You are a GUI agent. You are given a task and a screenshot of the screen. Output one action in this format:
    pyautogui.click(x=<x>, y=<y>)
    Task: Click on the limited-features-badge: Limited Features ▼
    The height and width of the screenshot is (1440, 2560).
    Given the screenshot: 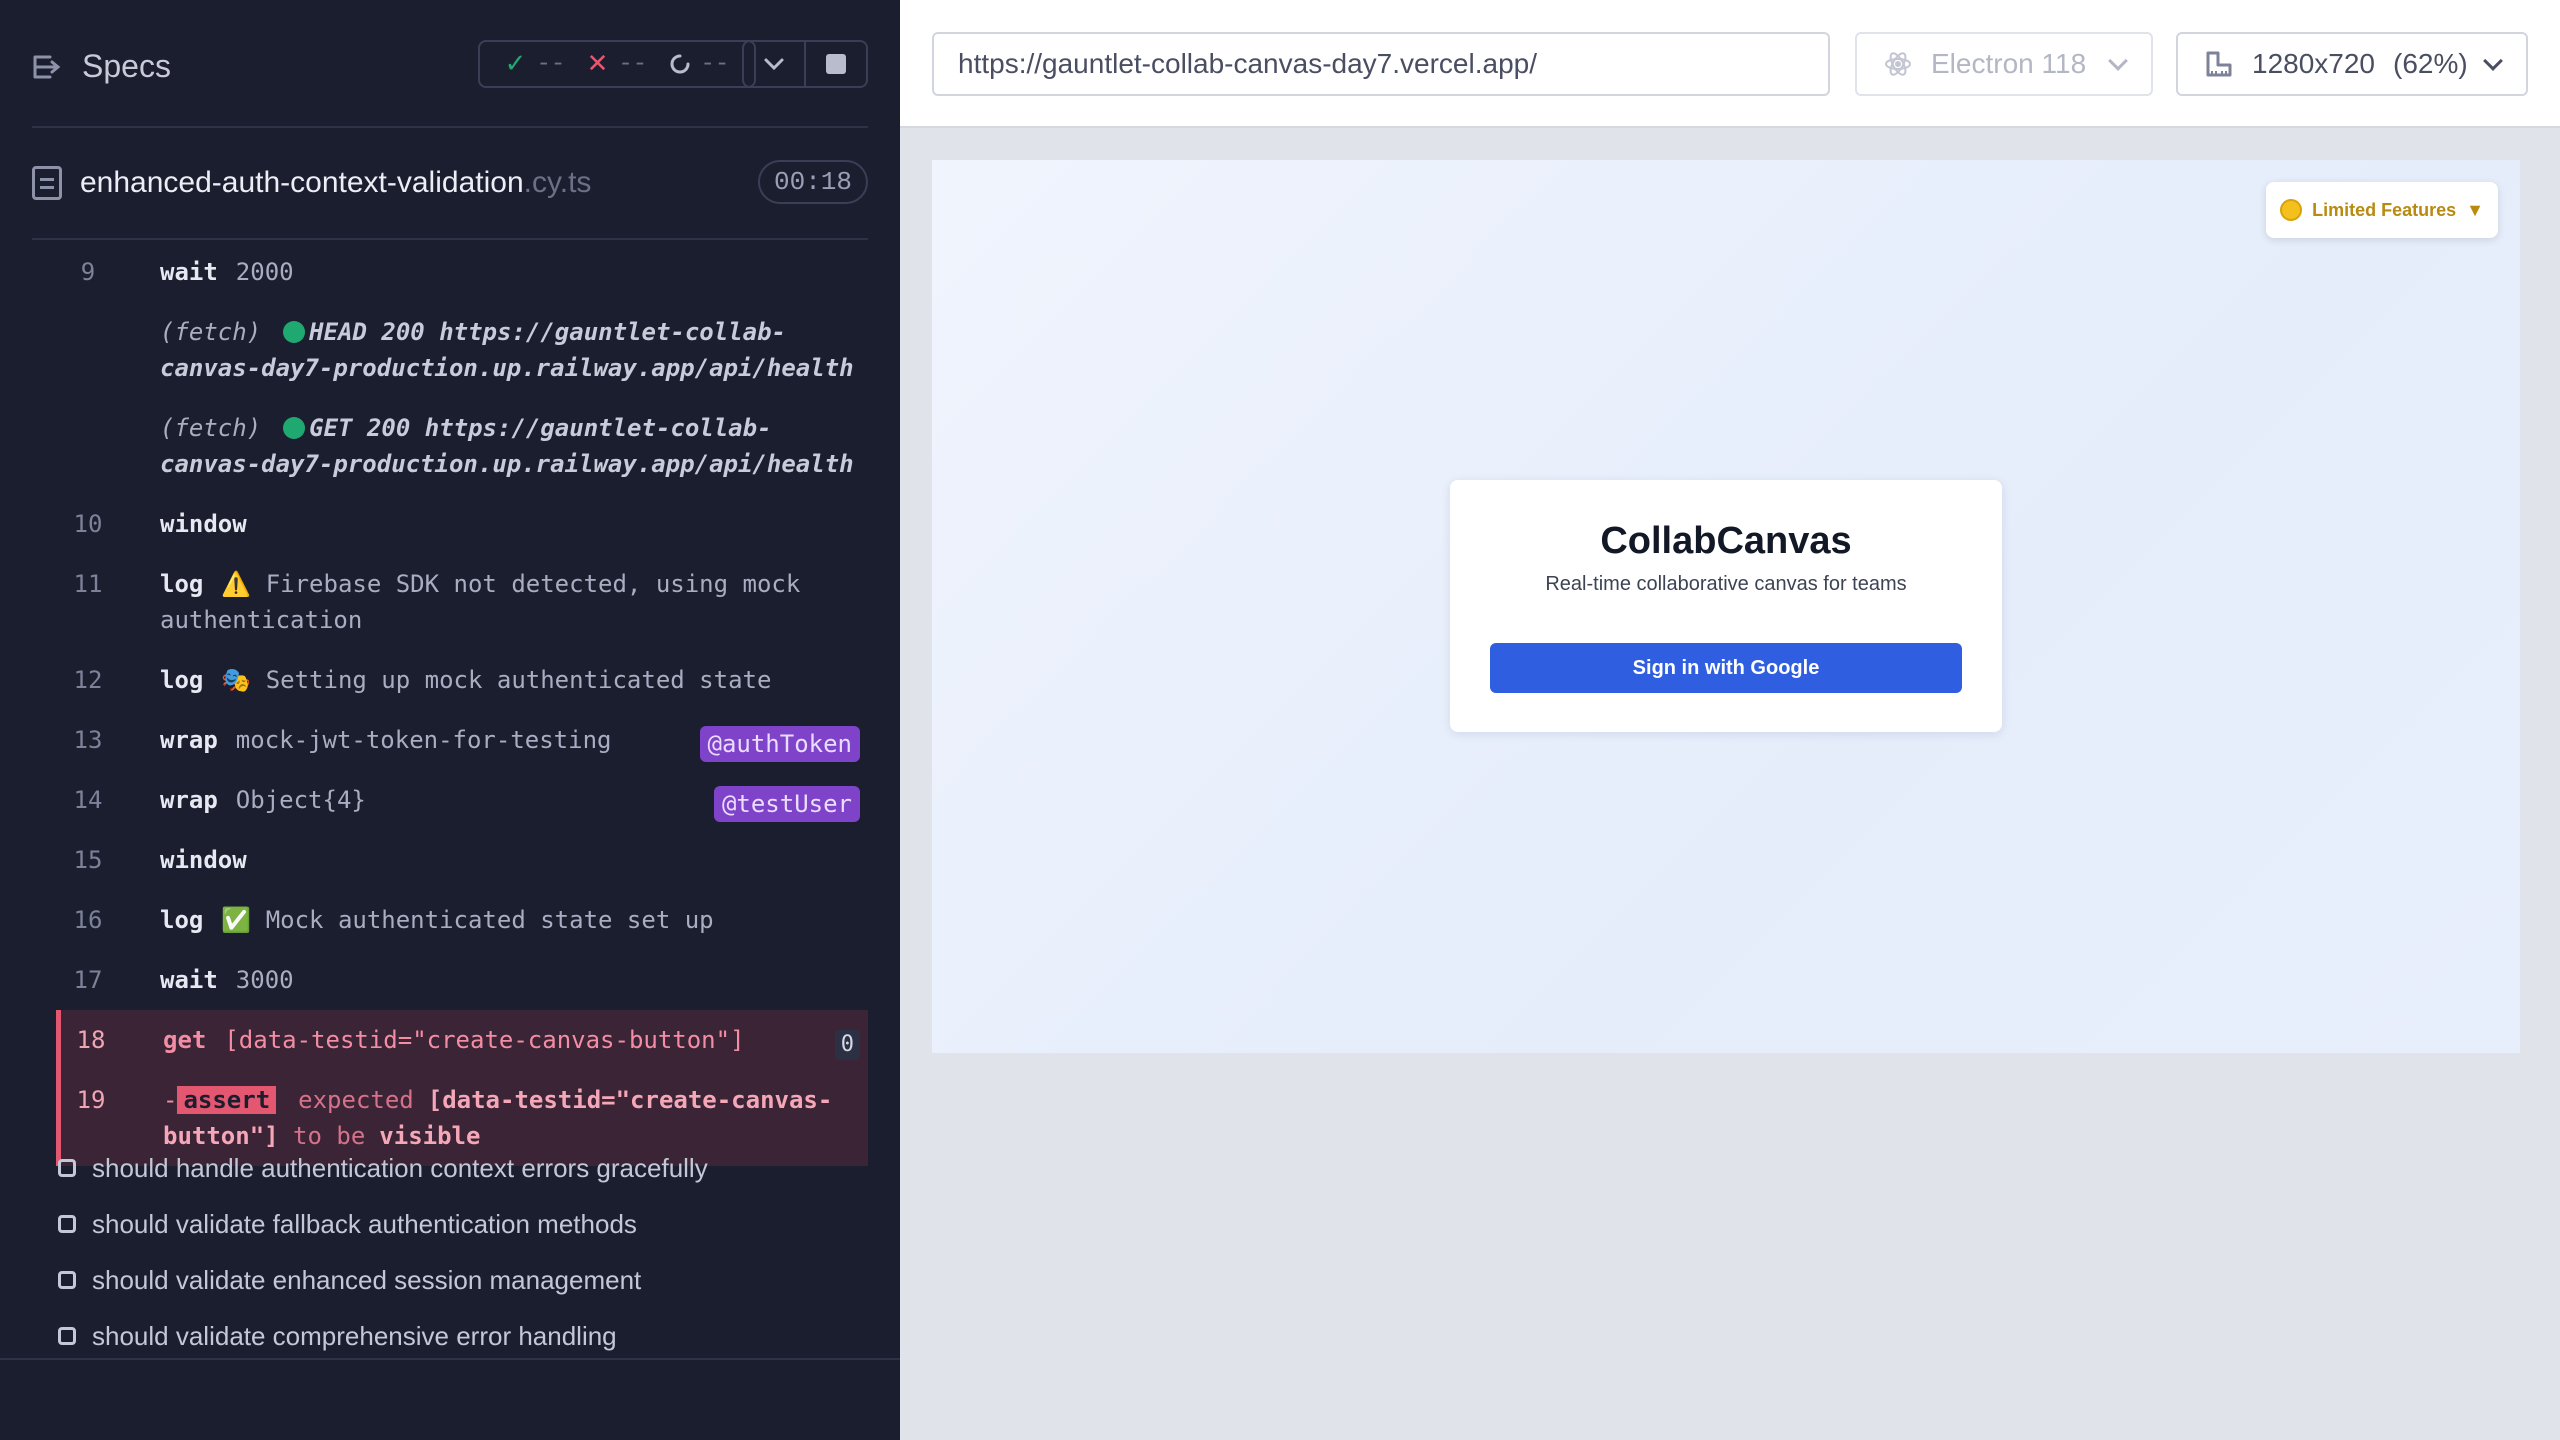 What is the action you would take?
    pyautogui.click(x=2382, y=210)
    